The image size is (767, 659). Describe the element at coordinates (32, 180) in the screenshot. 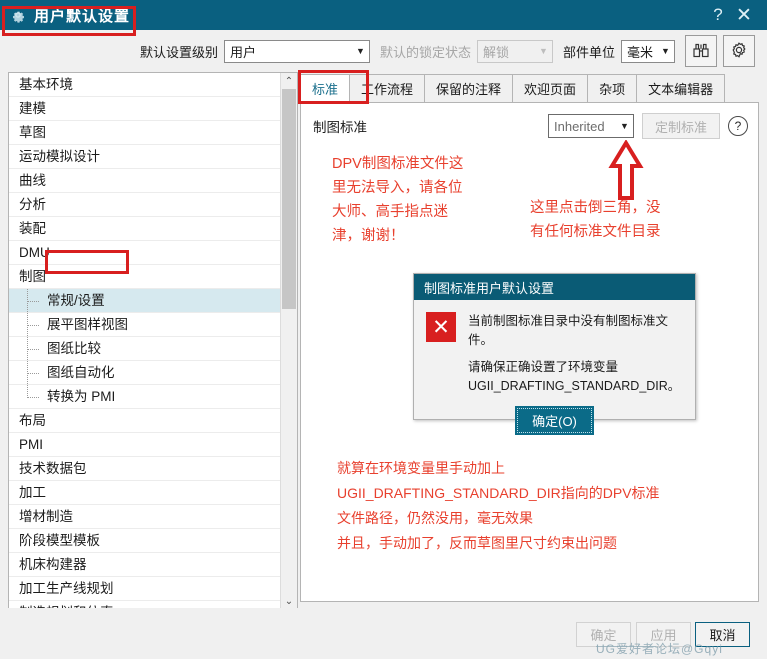

I see `sidebar-item-label: 曲线` at that location.